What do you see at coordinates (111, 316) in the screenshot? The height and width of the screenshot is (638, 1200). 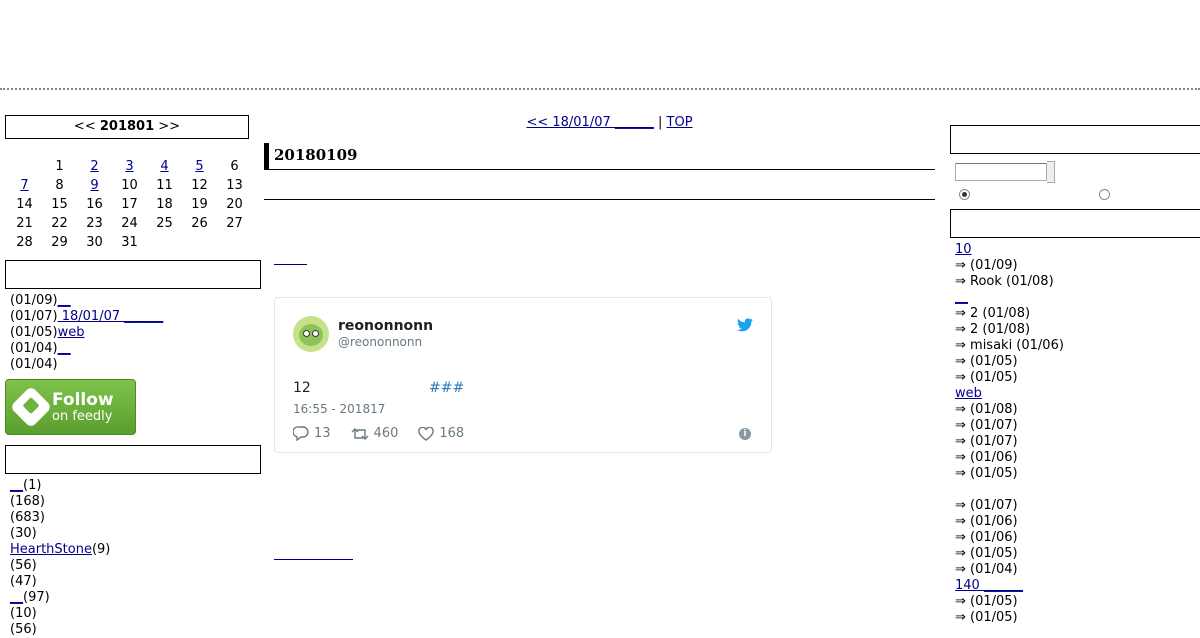 I see `recent-entry-link: 18/01/07 ______` at bounding box center [111, 316].